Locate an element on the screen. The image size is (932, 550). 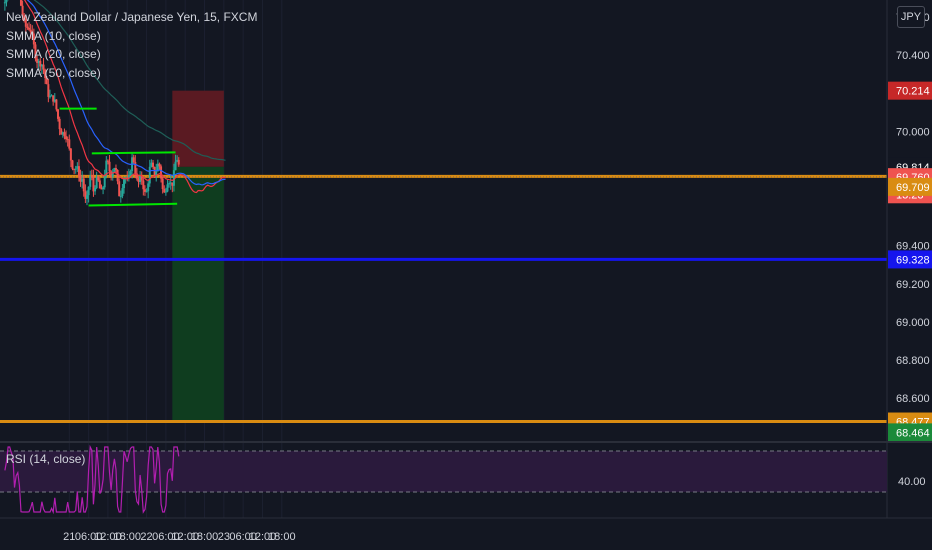
smma10-legend: SMMA (10, close) is located at coordinates (53, 36).